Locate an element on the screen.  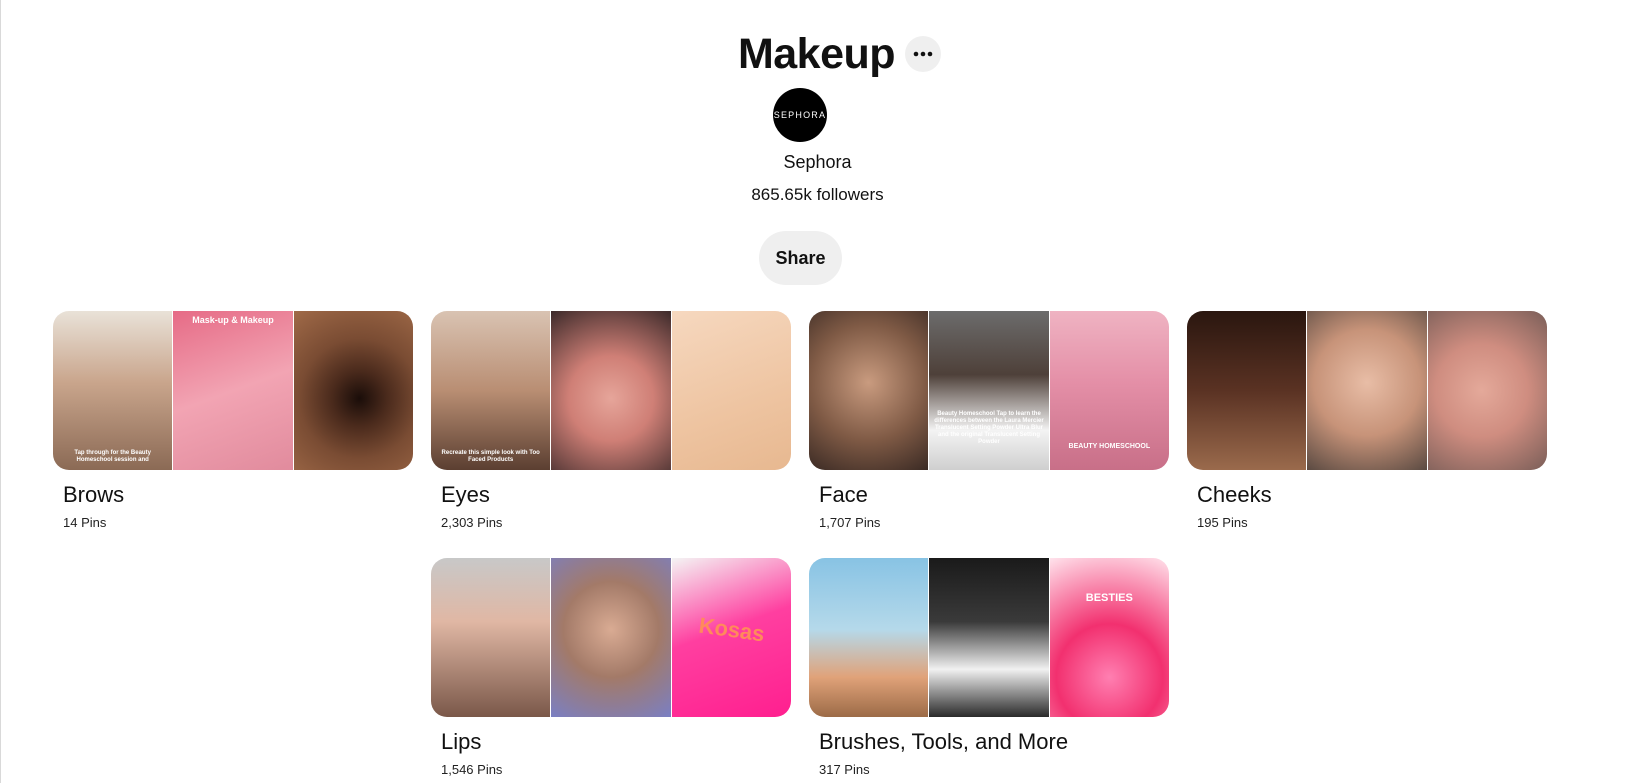
section-title: Lips is located at coordinates (461, 741).